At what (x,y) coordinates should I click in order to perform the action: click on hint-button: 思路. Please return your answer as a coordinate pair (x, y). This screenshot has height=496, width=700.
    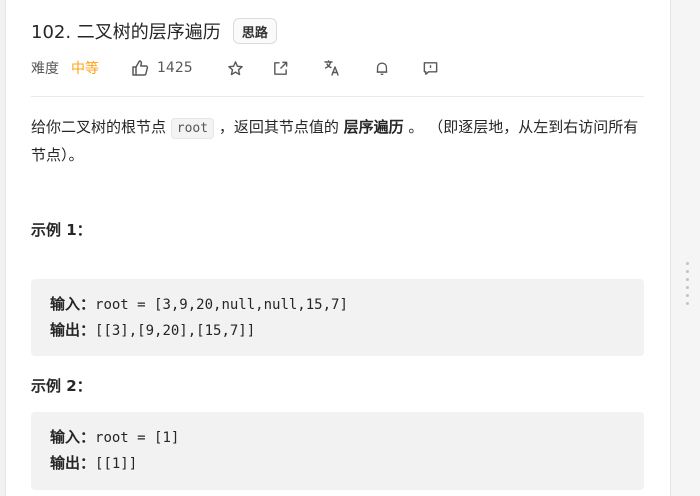
    Looking at the image, I should click on (254, 31).